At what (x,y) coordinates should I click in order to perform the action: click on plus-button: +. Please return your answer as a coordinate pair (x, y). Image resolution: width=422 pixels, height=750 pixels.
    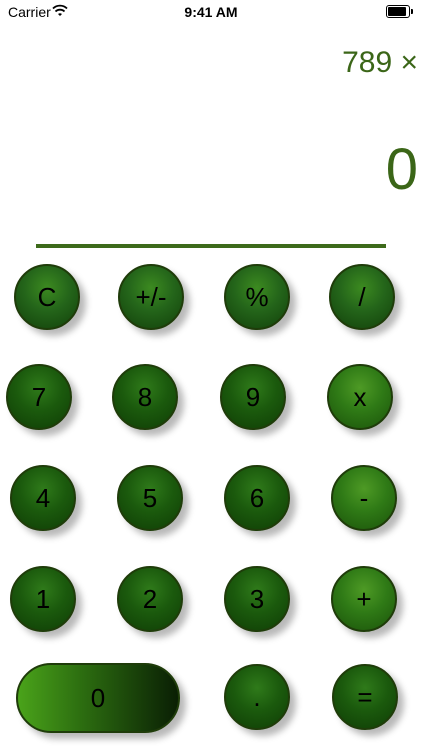
    Looking at the image, I should click on (364, 599).